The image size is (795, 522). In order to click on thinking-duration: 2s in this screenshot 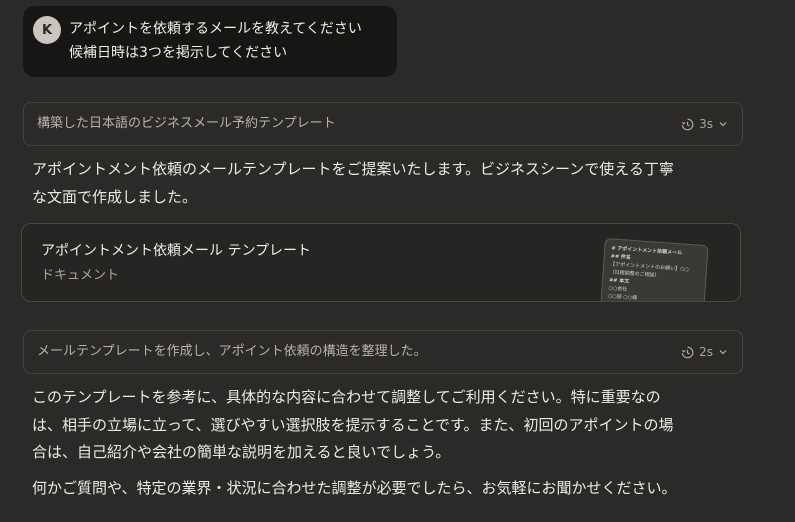, I will do `click(704, 352)`.